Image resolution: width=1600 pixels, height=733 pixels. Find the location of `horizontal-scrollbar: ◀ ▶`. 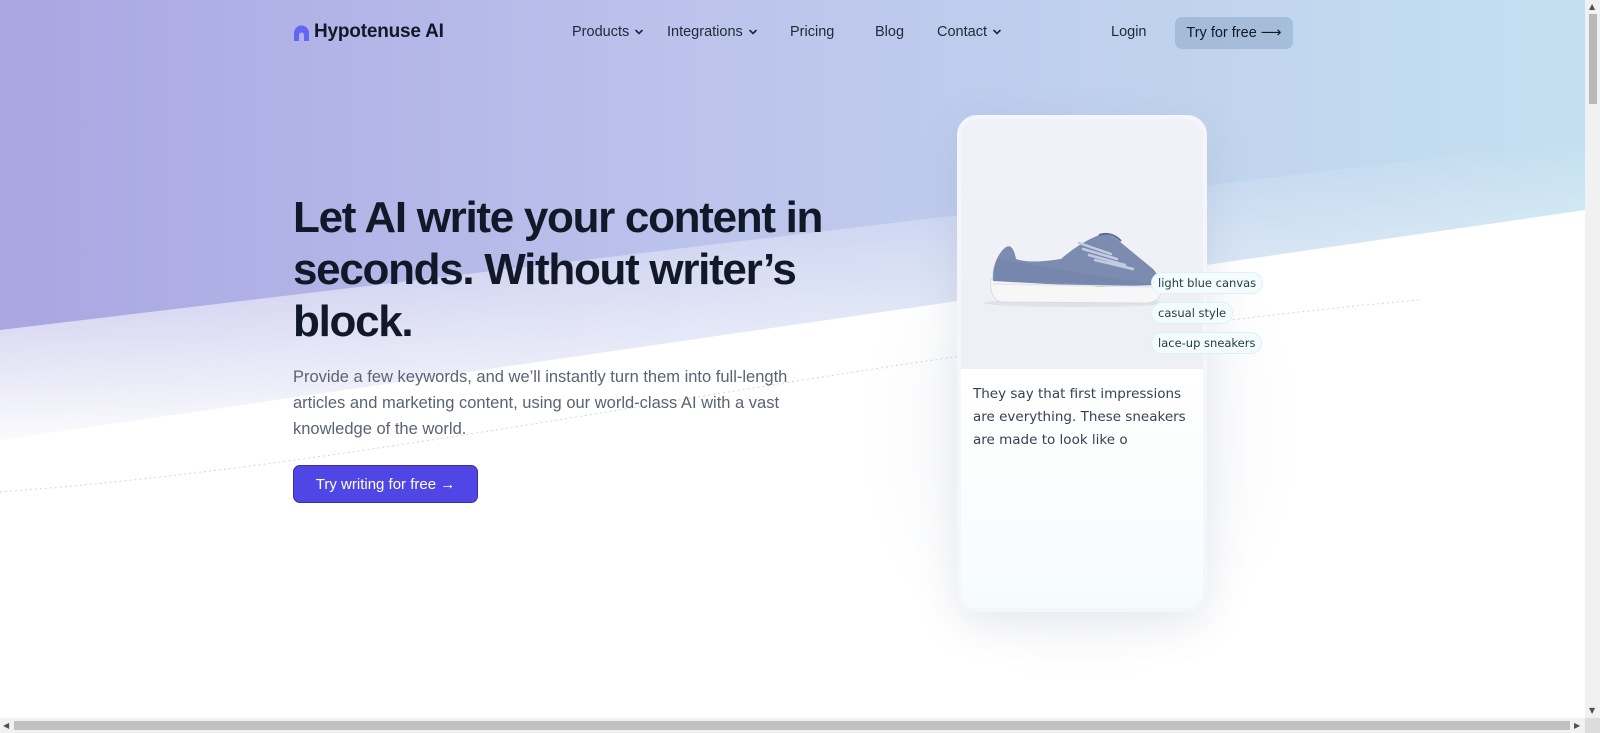

horizontal-scrollbar: ◀ ▶ is located at coordinates (792, 725).